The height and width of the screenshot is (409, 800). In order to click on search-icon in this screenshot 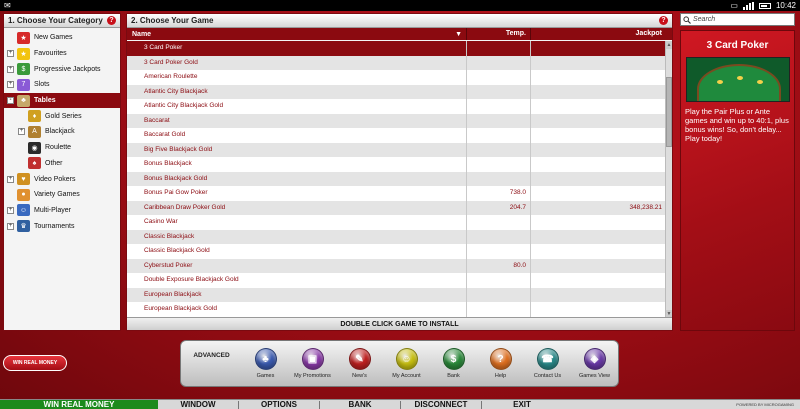, I will do `click(687, 19)`.